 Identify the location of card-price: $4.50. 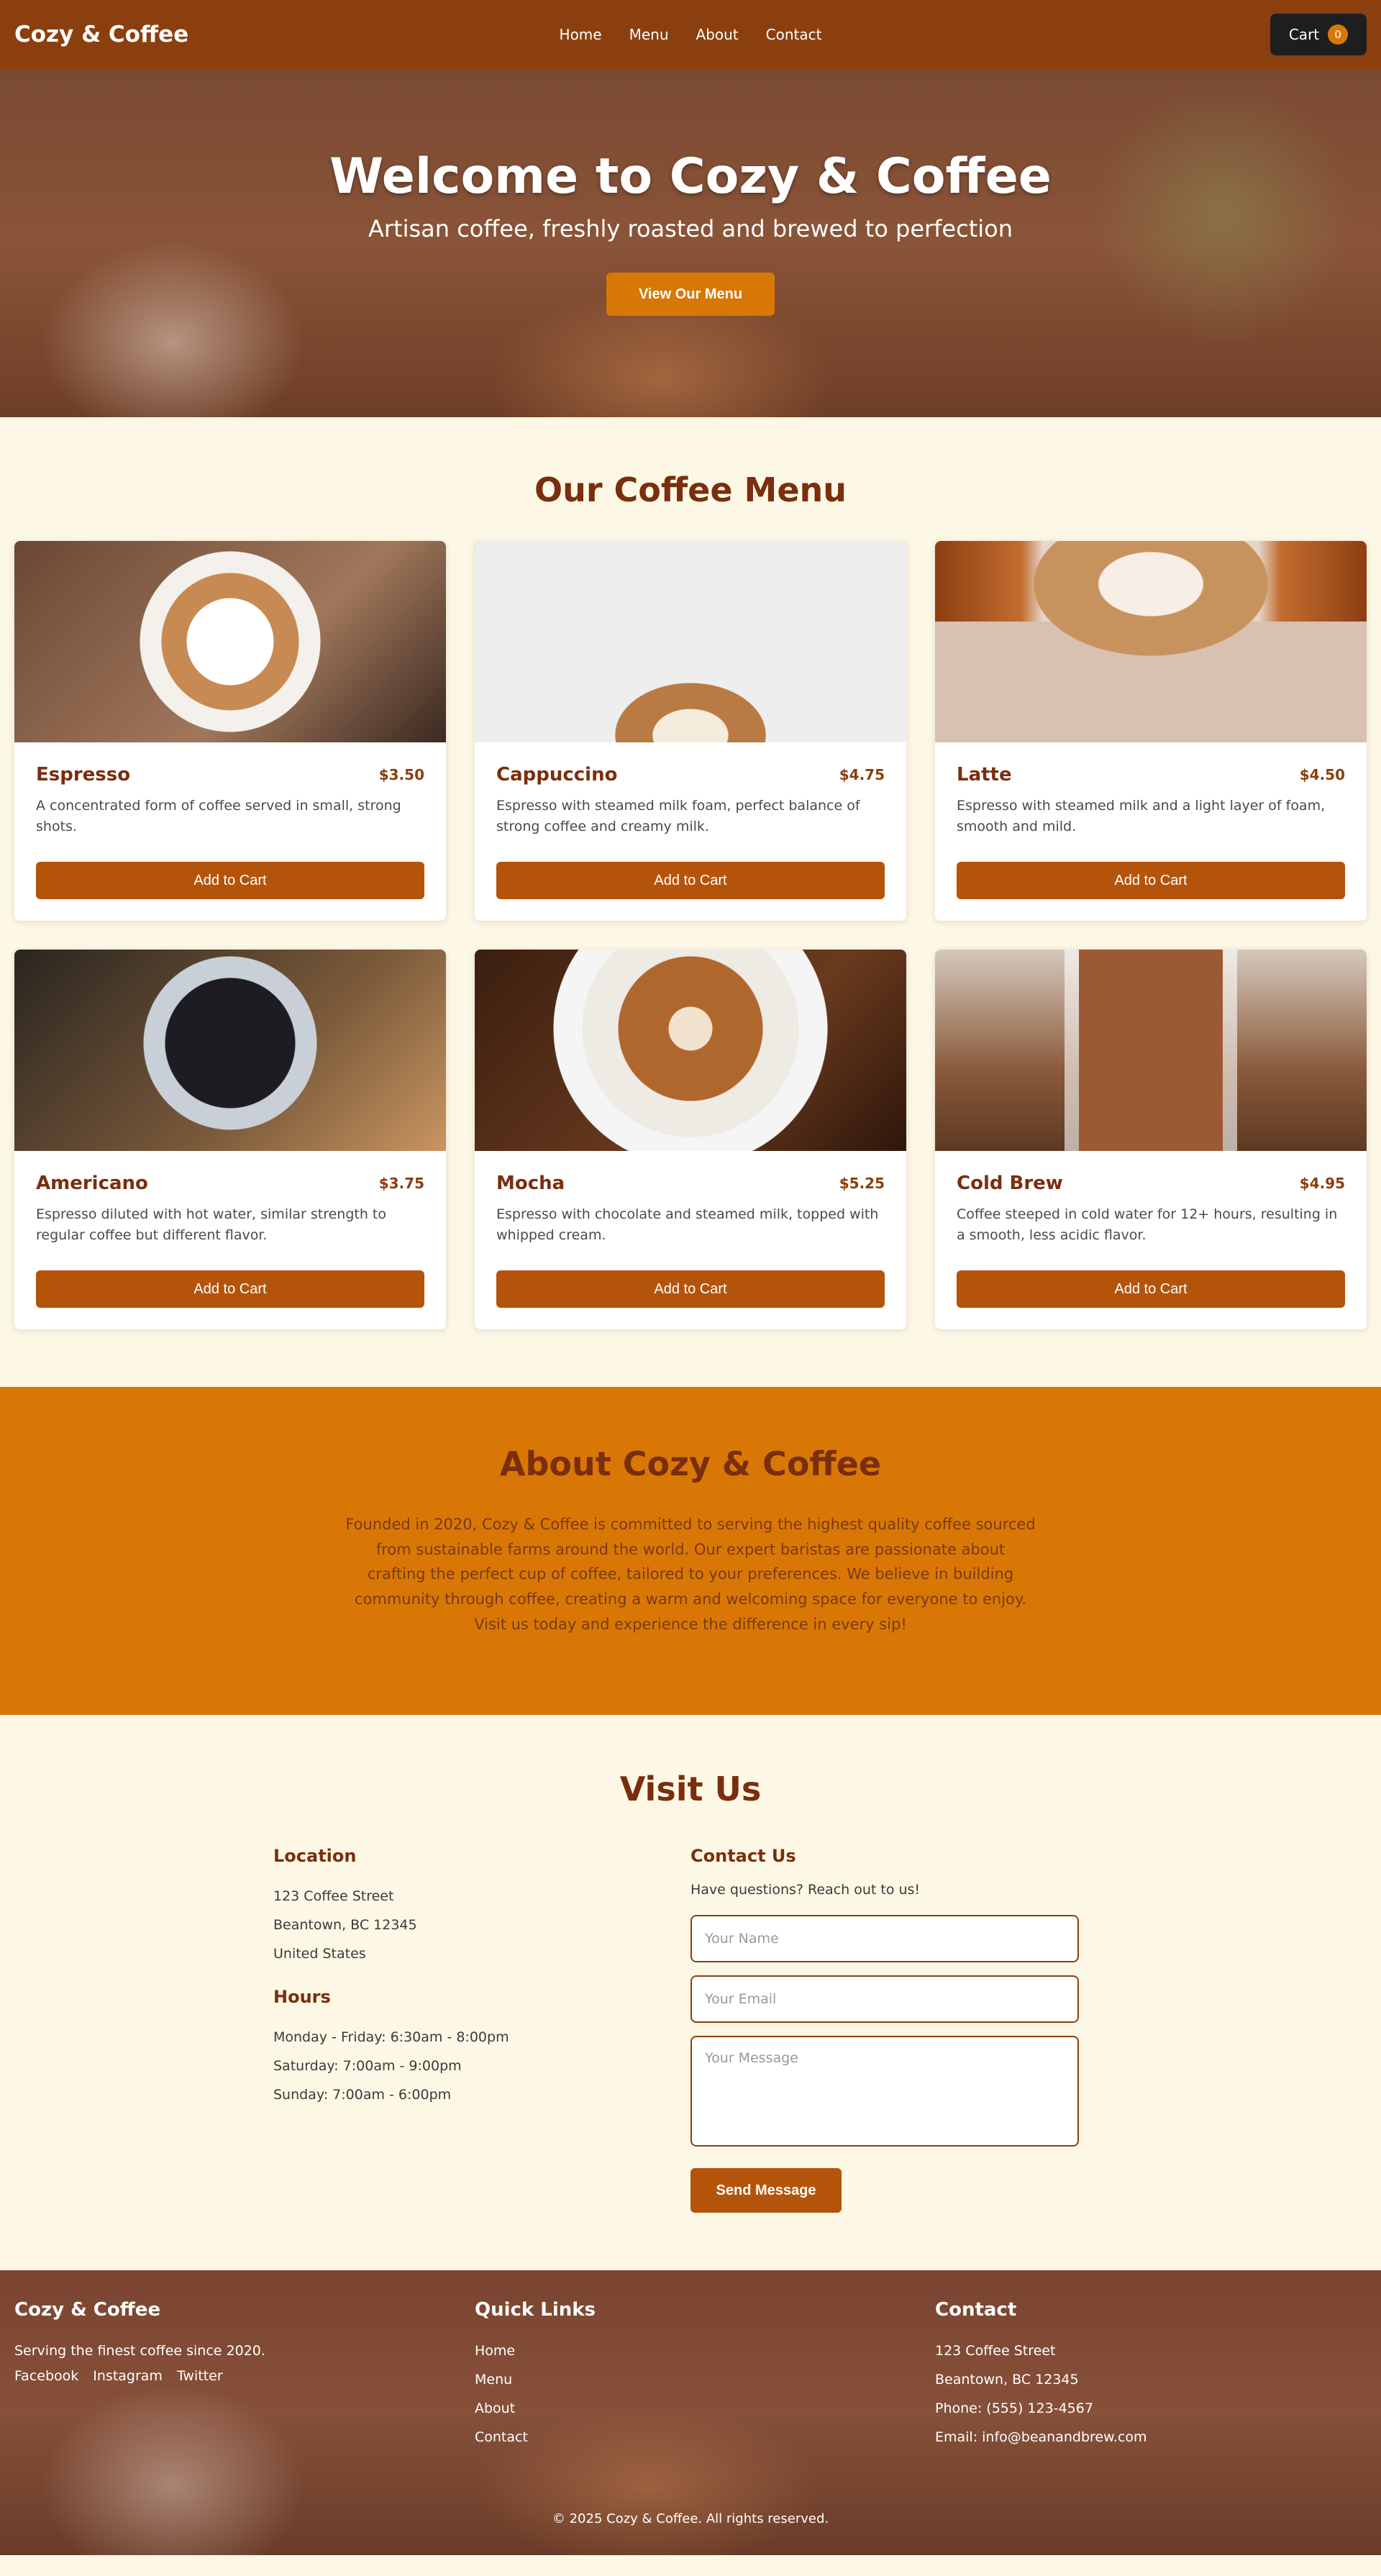
(1322, 774).